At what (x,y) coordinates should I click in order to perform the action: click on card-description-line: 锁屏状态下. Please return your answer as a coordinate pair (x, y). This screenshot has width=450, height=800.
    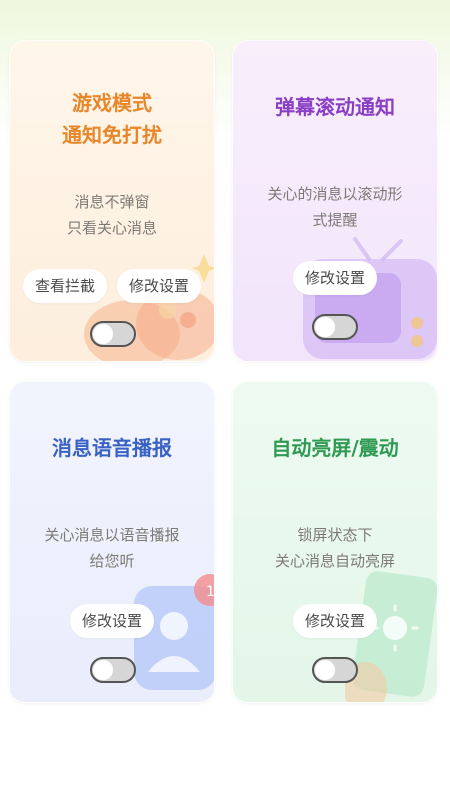
    Looking at the image, I should click on (335, 535).